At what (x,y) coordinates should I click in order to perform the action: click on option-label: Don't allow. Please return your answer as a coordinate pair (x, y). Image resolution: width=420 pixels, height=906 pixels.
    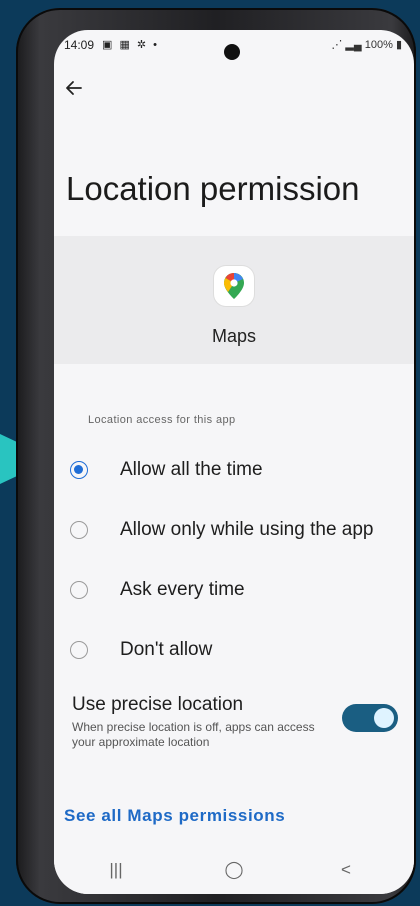
    Looking at the image, I should click on (166, 649).